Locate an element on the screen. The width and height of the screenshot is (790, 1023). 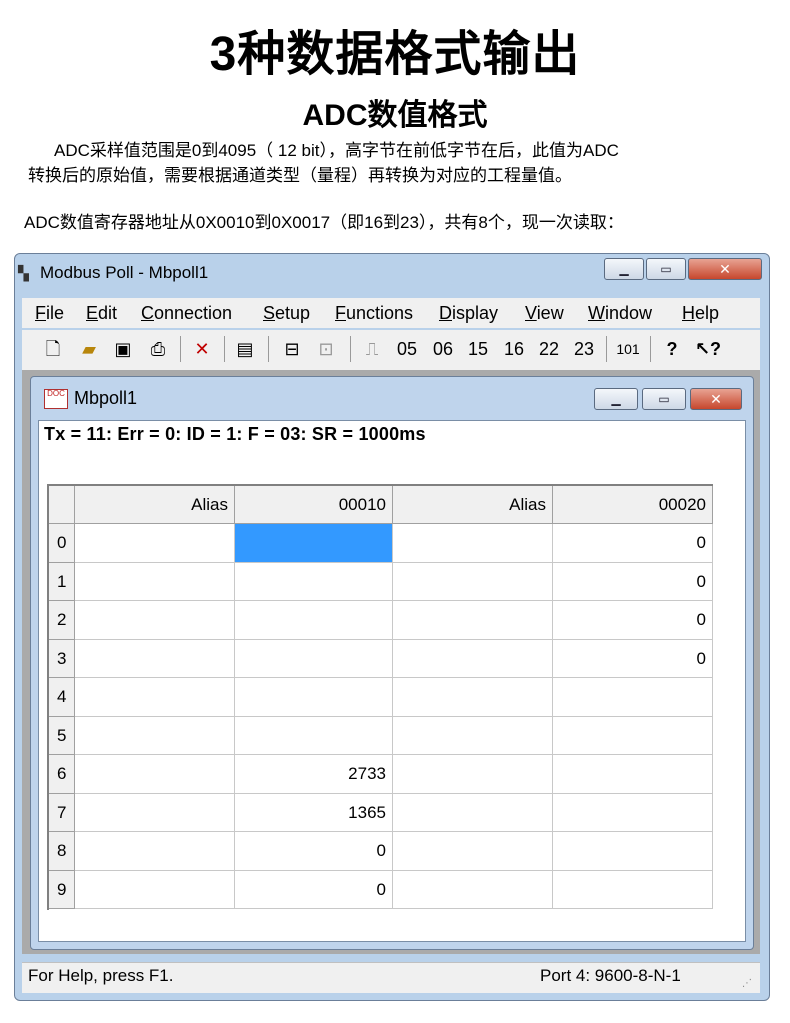
save-icon: ▣ is located at coordinates (123, 349).